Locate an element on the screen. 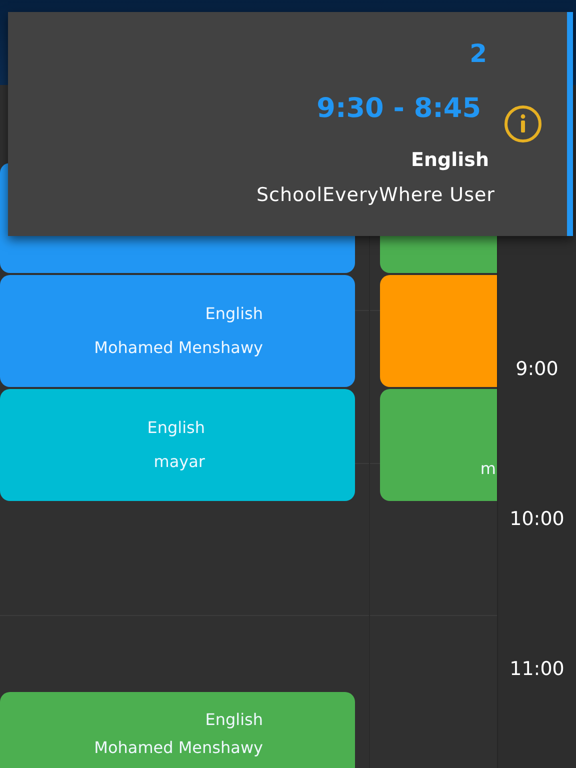 This screenshot has height=768, width=576. info-icon is located at coordinates (523, 124).